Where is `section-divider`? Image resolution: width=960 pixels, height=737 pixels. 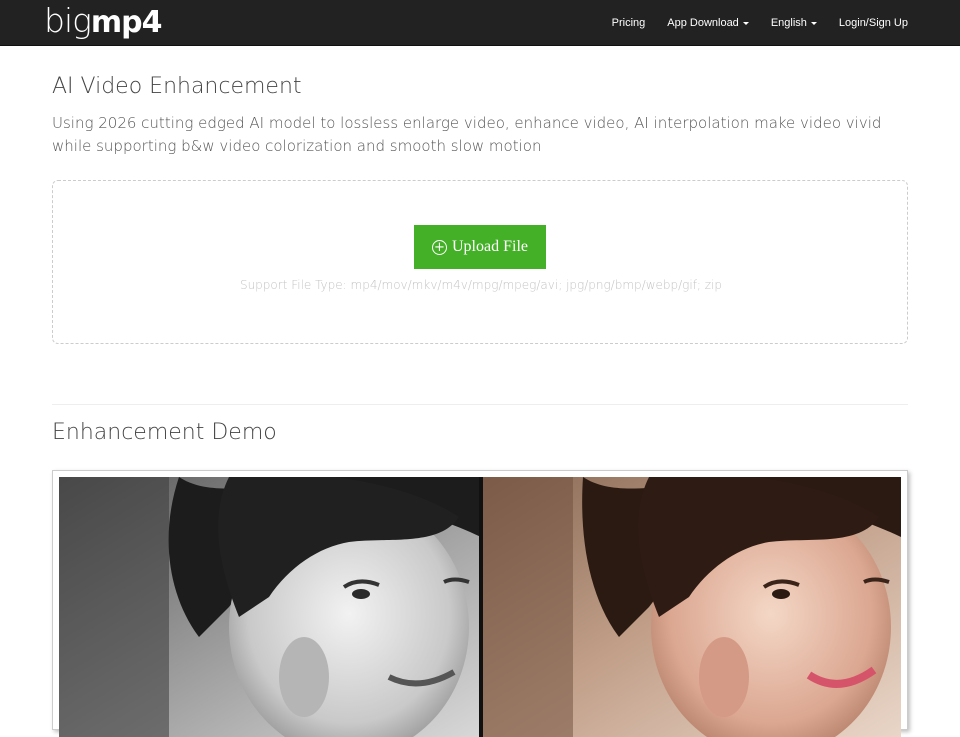 section-divider is located at coordinates (480, 404).